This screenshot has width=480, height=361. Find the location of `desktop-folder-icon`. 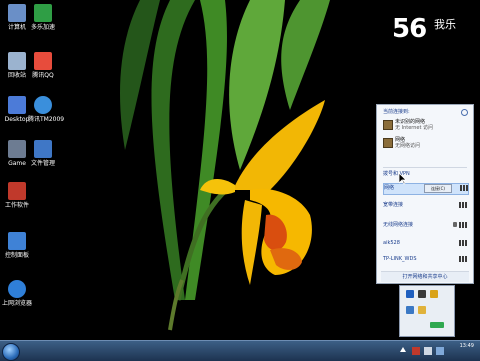

desktop-folder-icon is located at coordinates (17, 105).